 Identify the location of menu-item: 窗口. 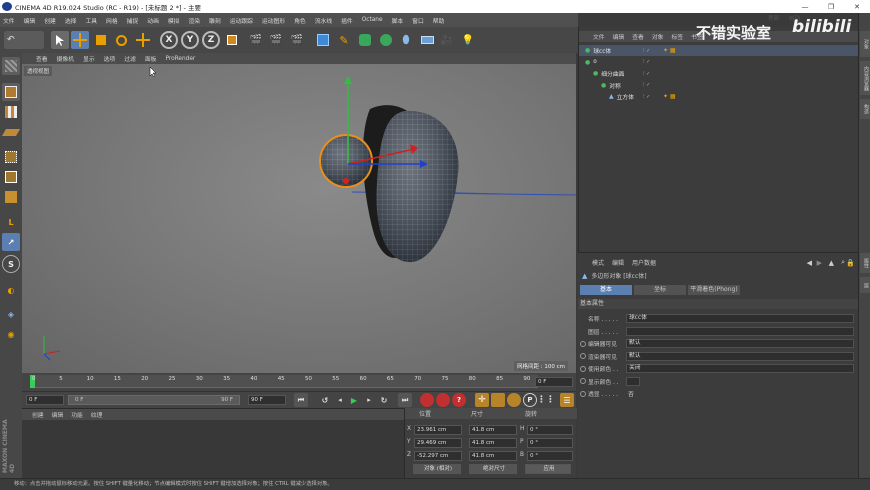
(418, 20).